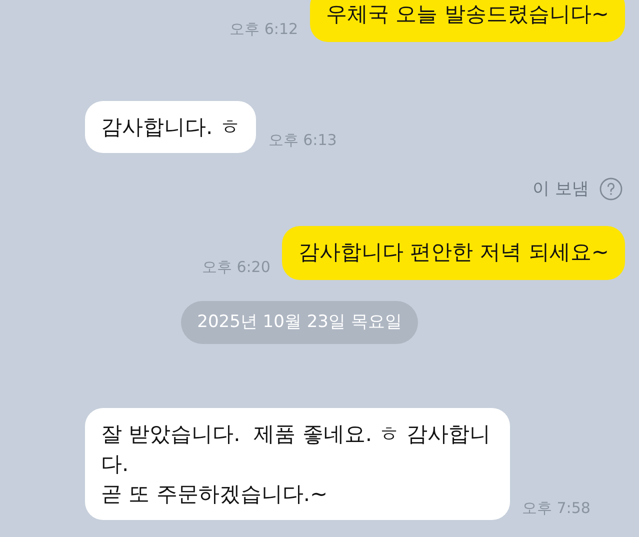  Describe the element at coordinates (611, 189) in the screenshot. I see `help-icon` at that location.